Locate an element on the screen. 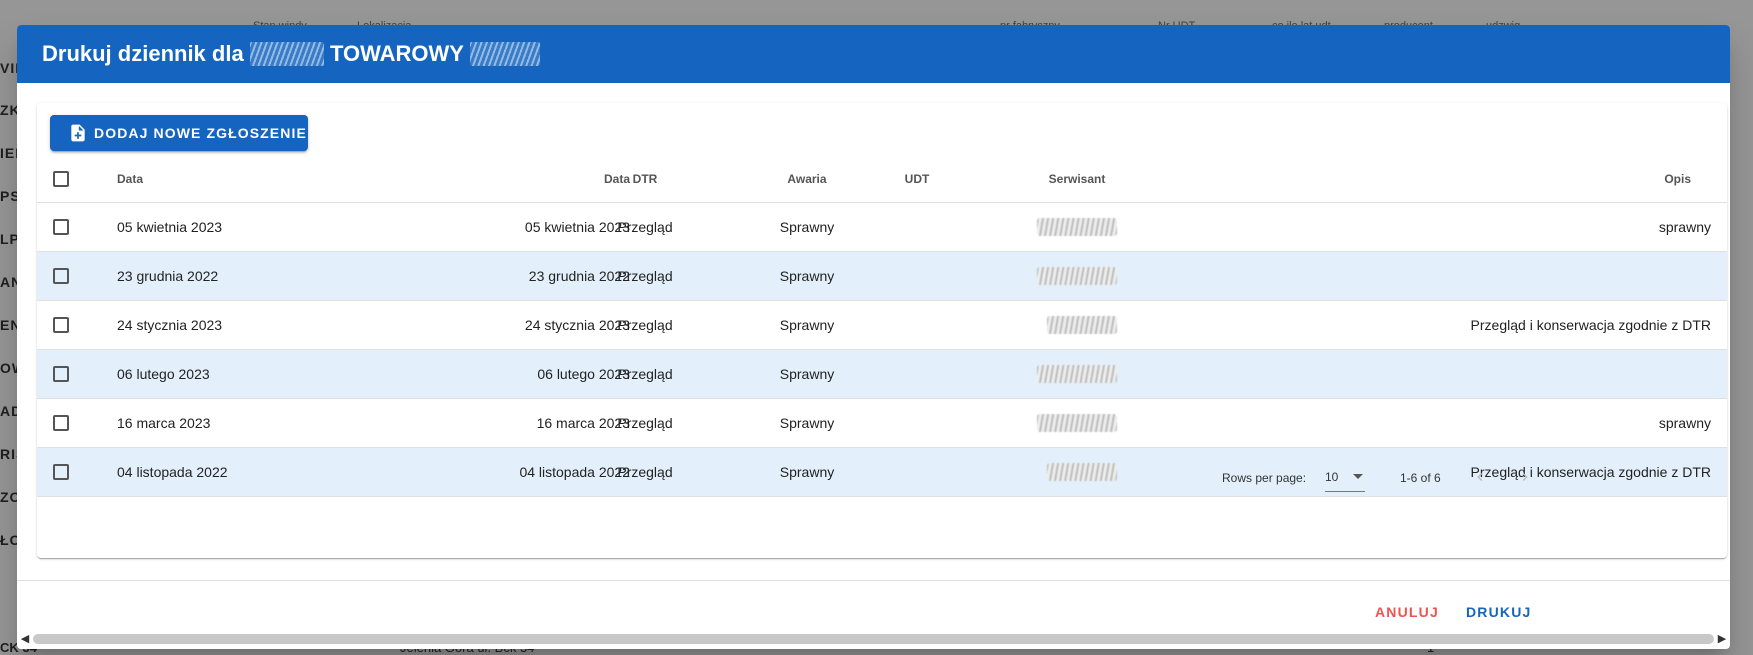  header-udt: UDT is located at coordinates (917, 178).